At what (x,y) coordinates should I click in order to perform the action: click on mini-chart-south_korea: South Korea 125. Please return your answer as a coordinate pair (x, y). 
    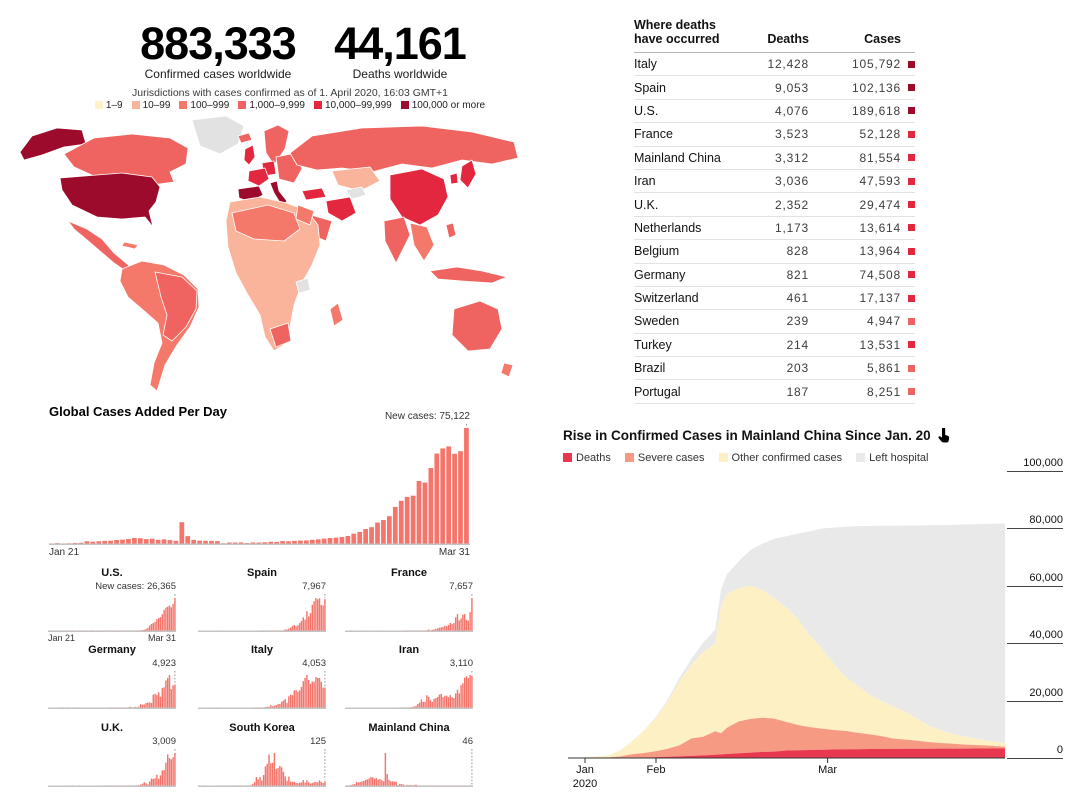
    Looking at the image, I should click on (262, 762).